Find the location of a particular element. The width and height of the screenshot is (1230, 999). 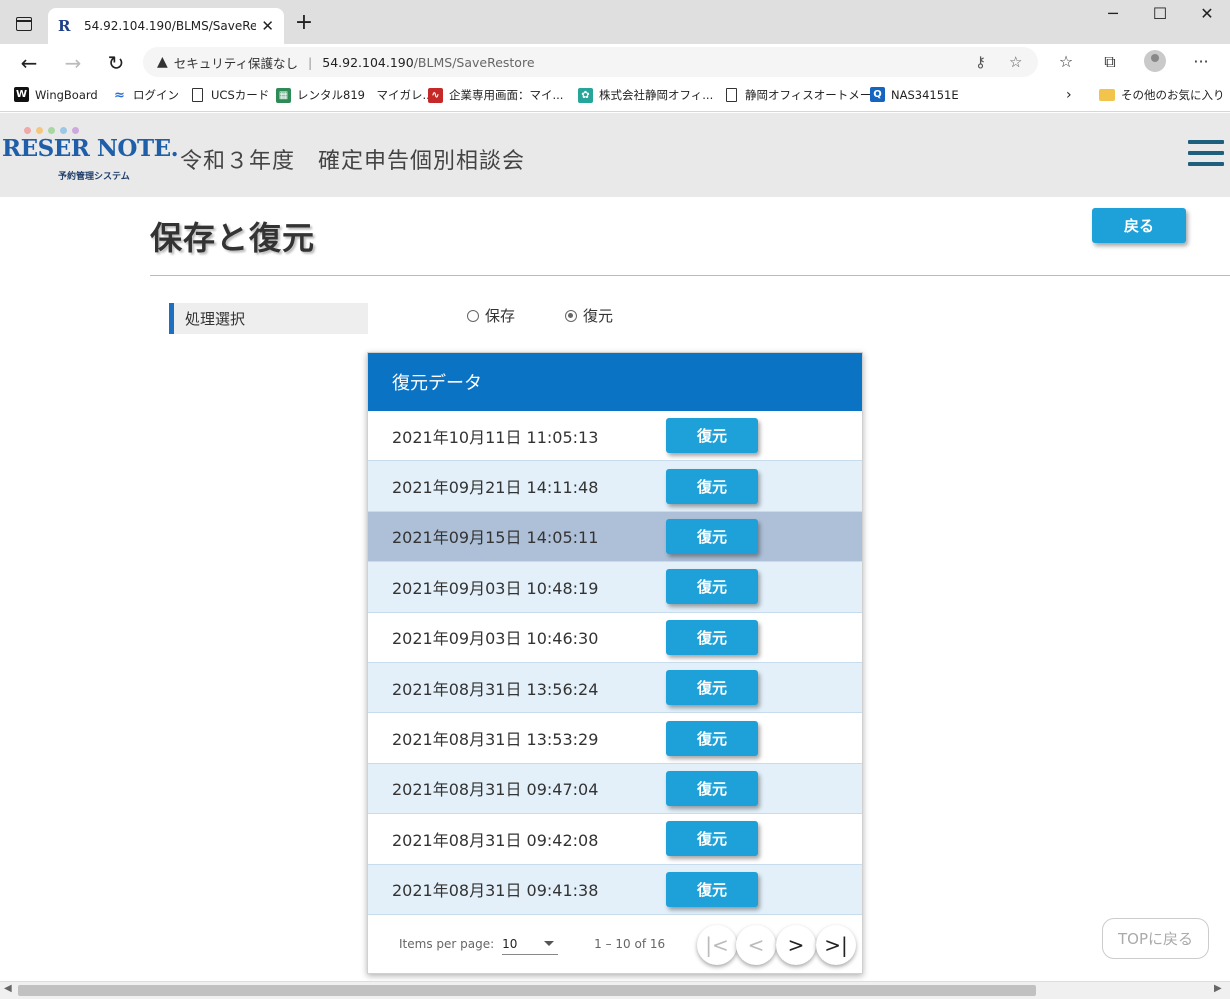

table-row: 2021年08月31日 09:41:38 復元 is located at coordinates (615, 889).